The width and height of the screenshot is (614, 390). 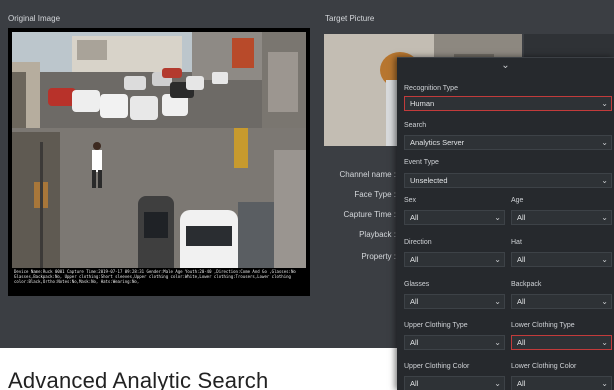 I want to click on upper-clothing-type-value: All, so click(x=414, y=342).